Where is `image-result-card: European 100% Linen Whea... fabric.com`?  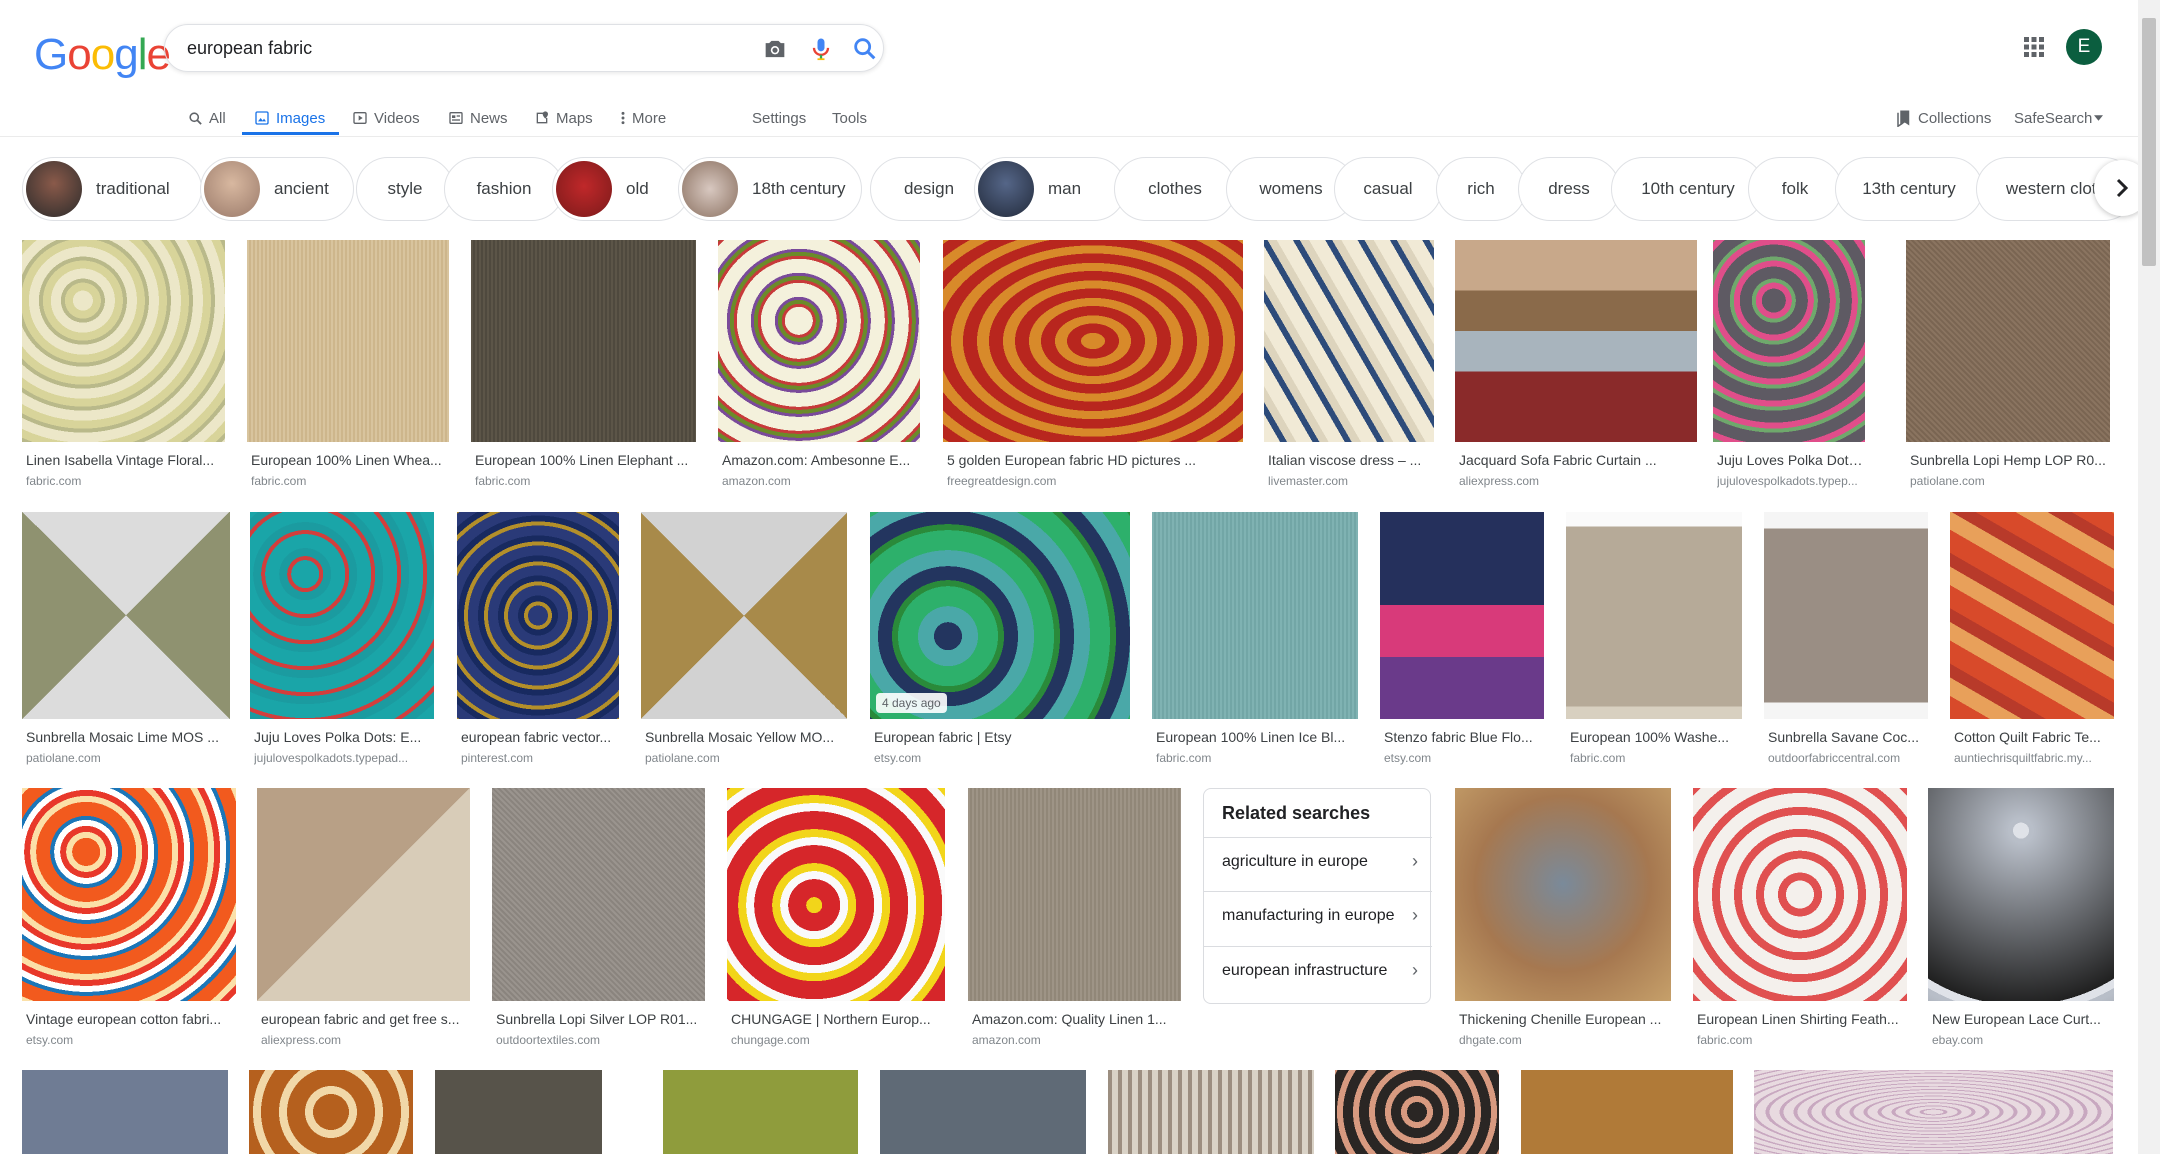 image-result-card: European 100% Linen Whea... fabric.com is located at coordinates (348, 371).